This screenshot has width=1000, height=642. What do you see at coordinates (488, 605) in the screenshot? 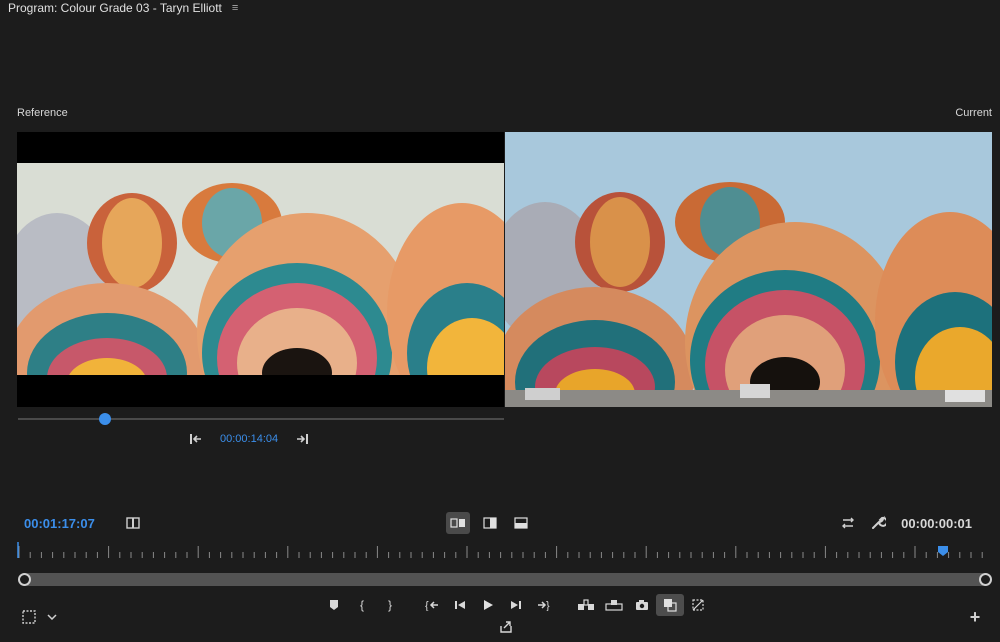
I see `play-icon` at bounding box center [488, 605].